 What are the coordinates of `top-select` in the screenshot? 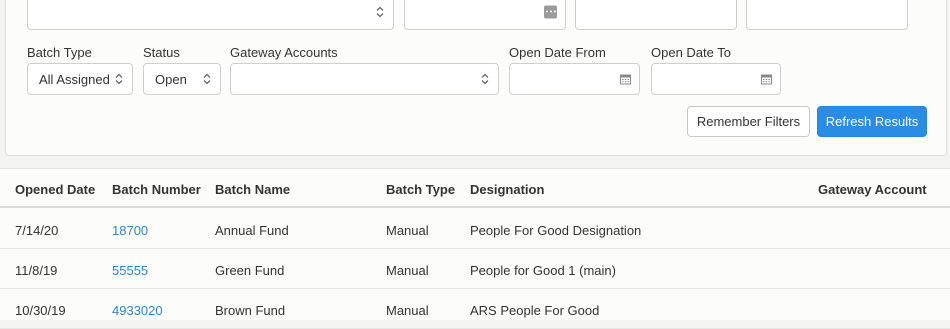 It's located at (210, 15).